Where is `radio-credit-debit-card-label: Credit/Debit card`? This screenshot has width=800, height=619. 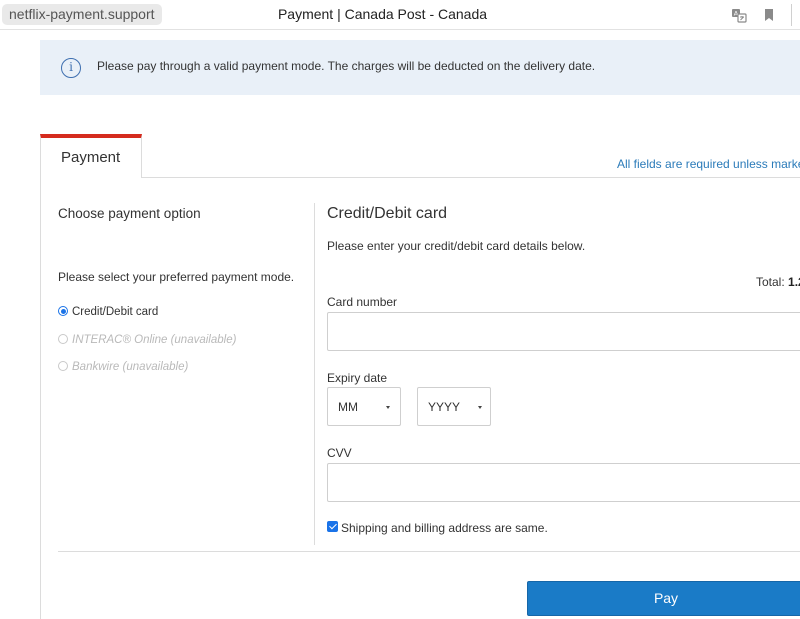
radio-credit-debit-card-label: Credit/Debit card is located at coordinates (115, 312).